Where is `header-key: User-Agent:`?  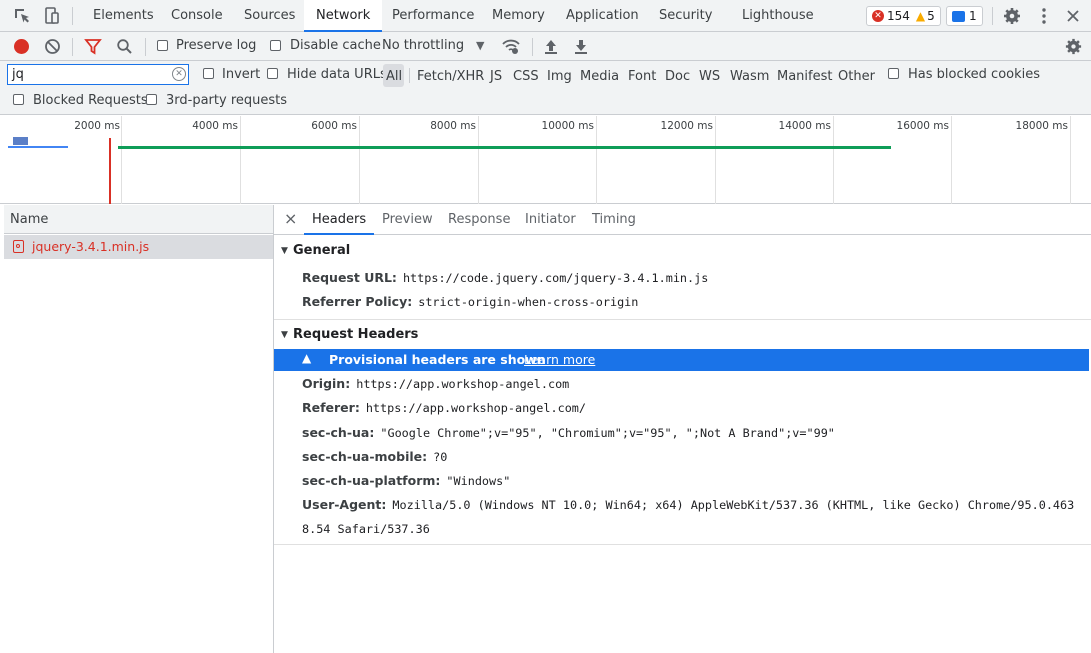
header-key: User-Agent: is located at coordinates (344, 504).